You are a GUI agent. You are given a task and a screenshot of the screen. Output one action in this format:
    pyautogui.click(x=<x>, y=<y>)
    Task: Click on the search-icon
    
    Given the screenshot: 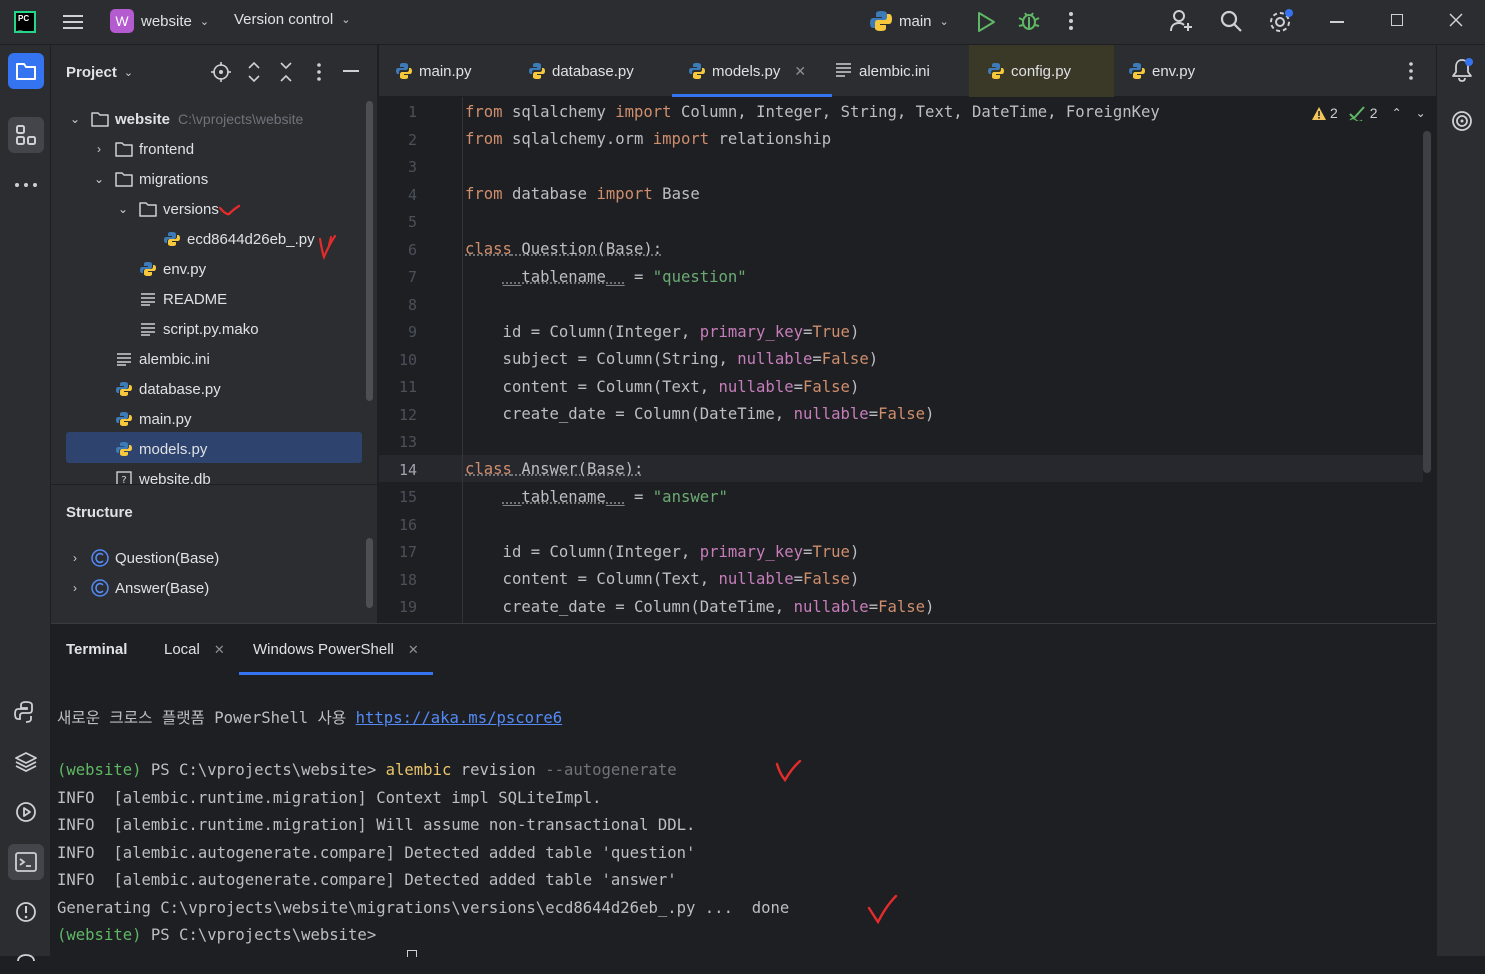 What is the action you would take?
    pyautogui.click(x=1231, y=21)
    